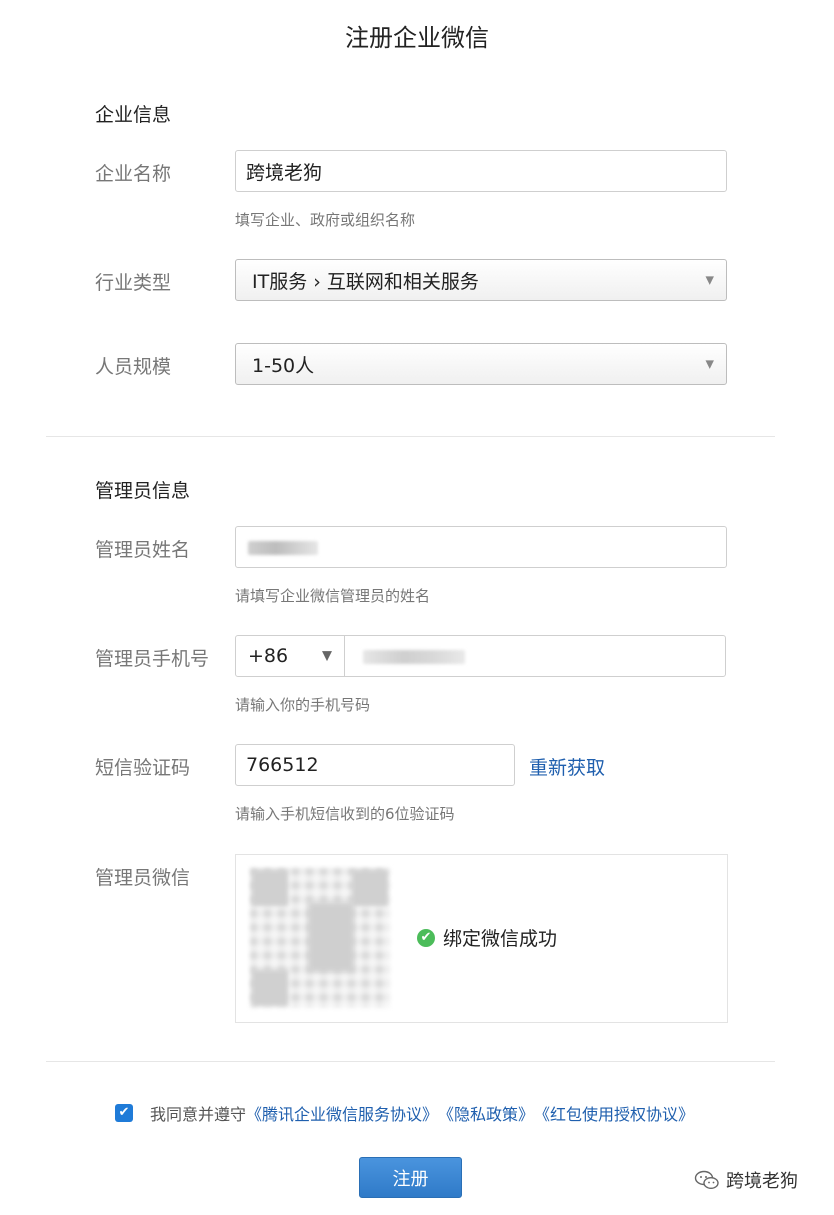 Image resolution: width=834 pixels, height=1215 pixels. I want to click on admin-phone-input, so click(535, 656).